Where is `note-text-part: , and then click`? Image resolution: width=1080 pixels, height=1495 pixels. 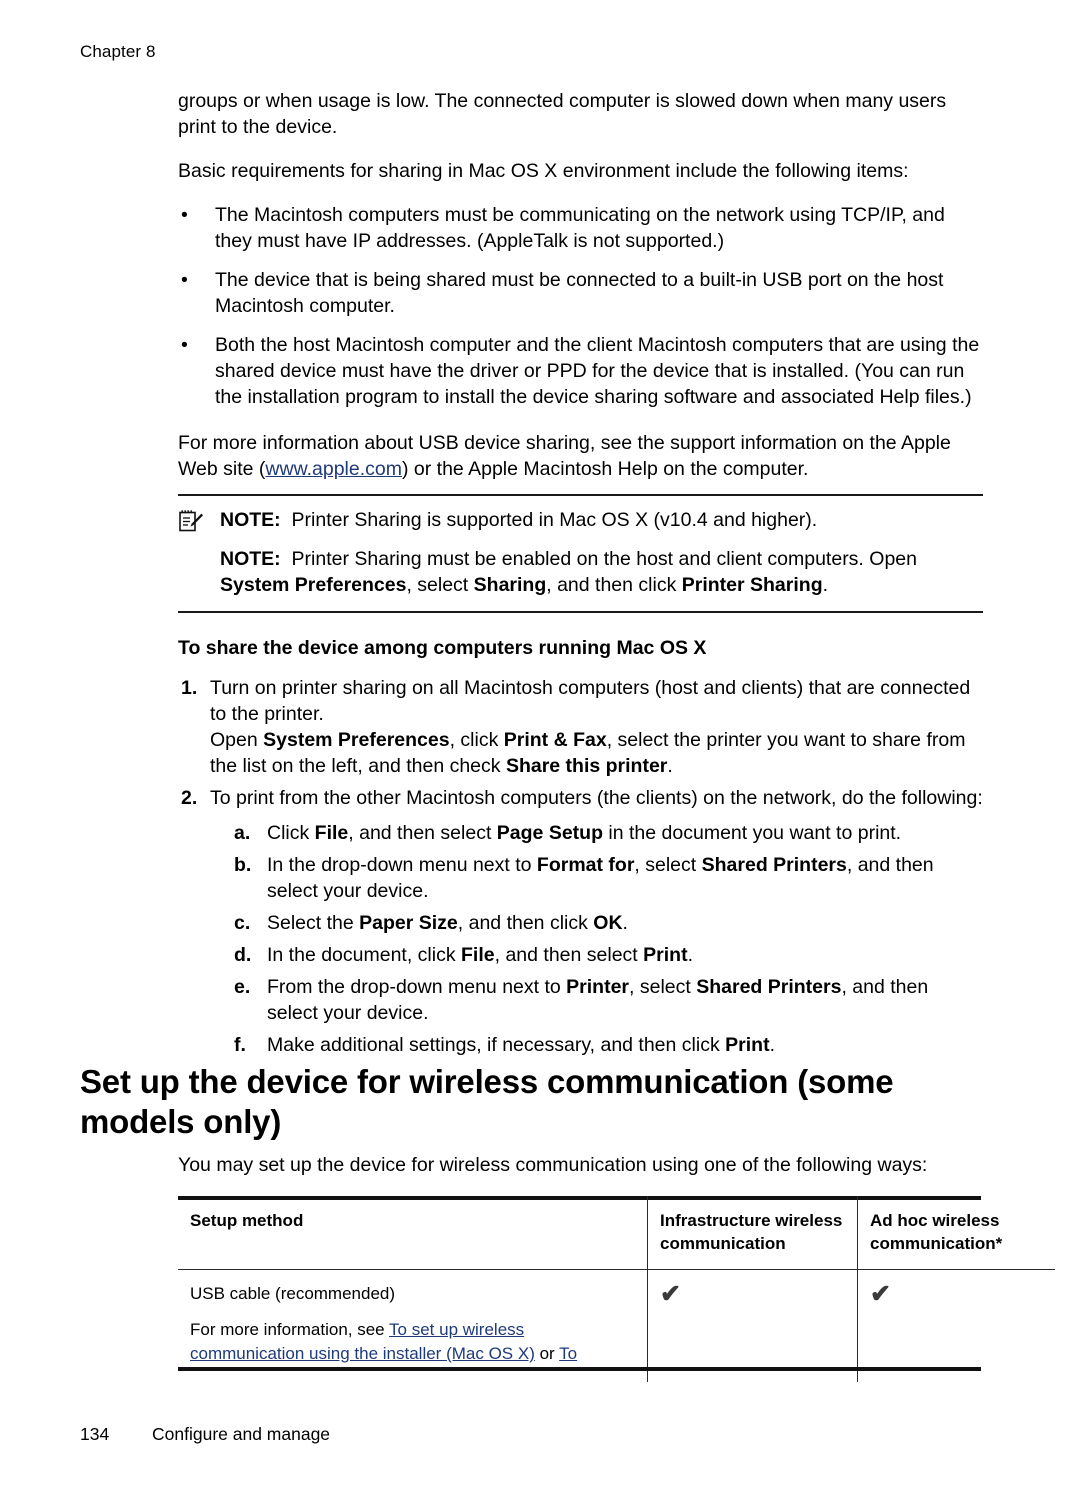 note-text-part: , and then click is located at coordinates (614, 585).